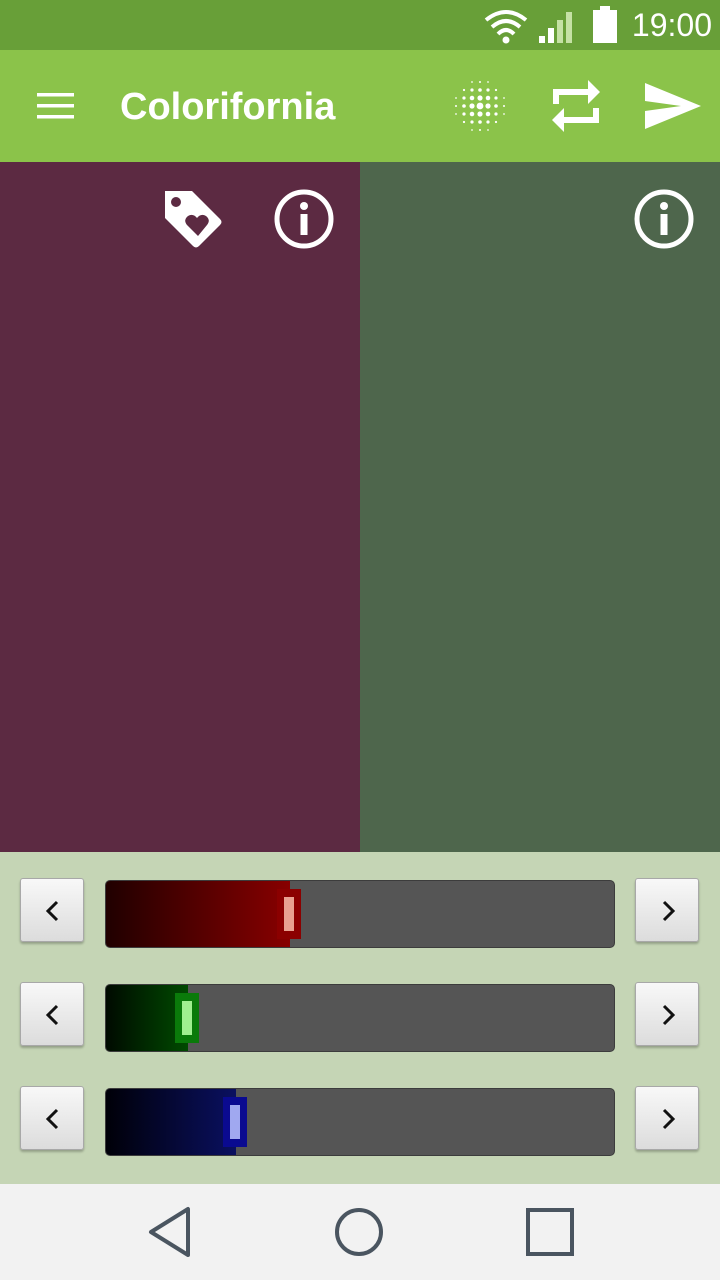 The height and width of the screenshot is (1280, 720). I want to click on status-bar: 19:00, so click(360, 25).